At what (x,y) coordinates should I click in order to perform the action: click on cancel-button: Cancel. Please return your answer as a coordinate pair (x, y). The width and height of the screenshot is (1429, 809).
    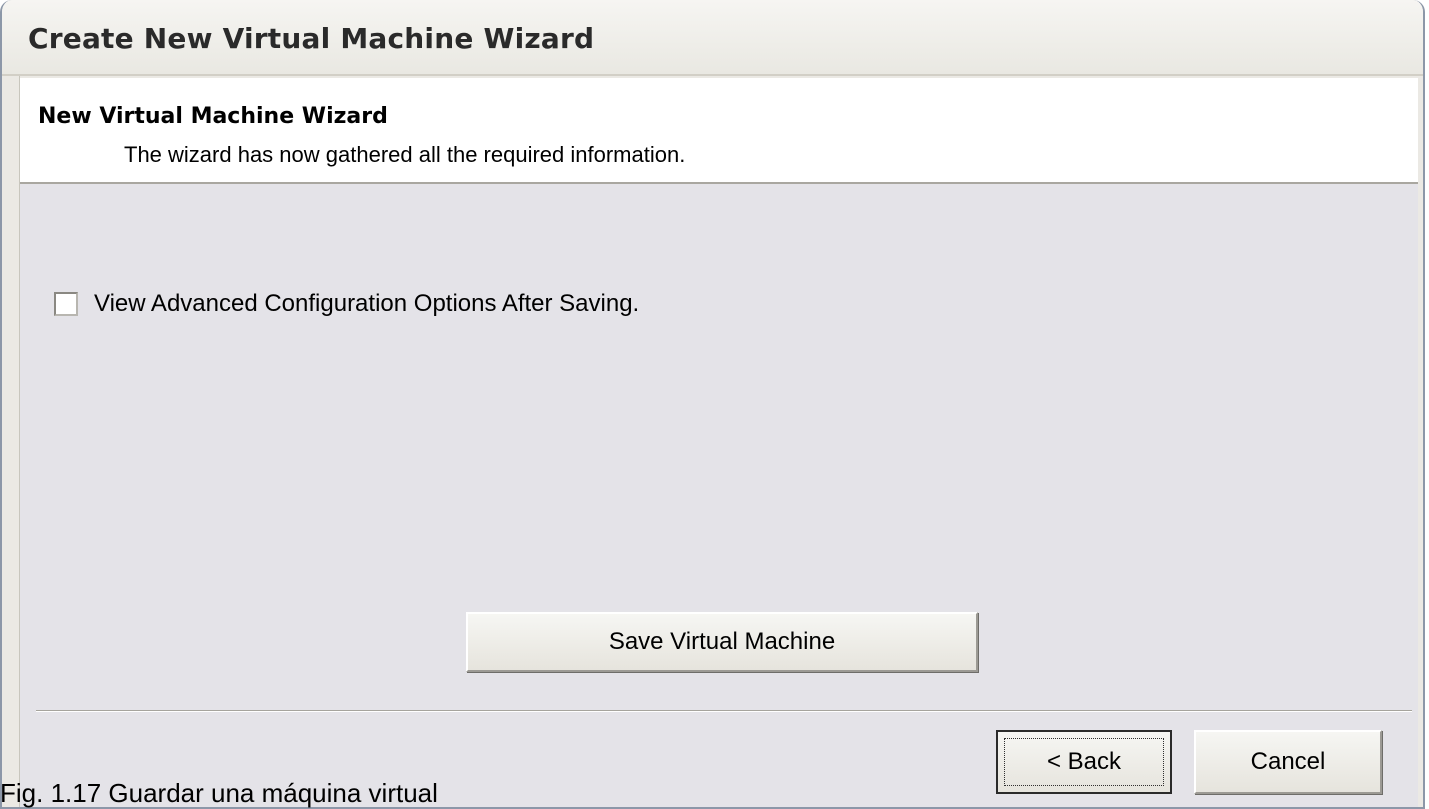
    Looking at the image, I should click on (1288, 762).